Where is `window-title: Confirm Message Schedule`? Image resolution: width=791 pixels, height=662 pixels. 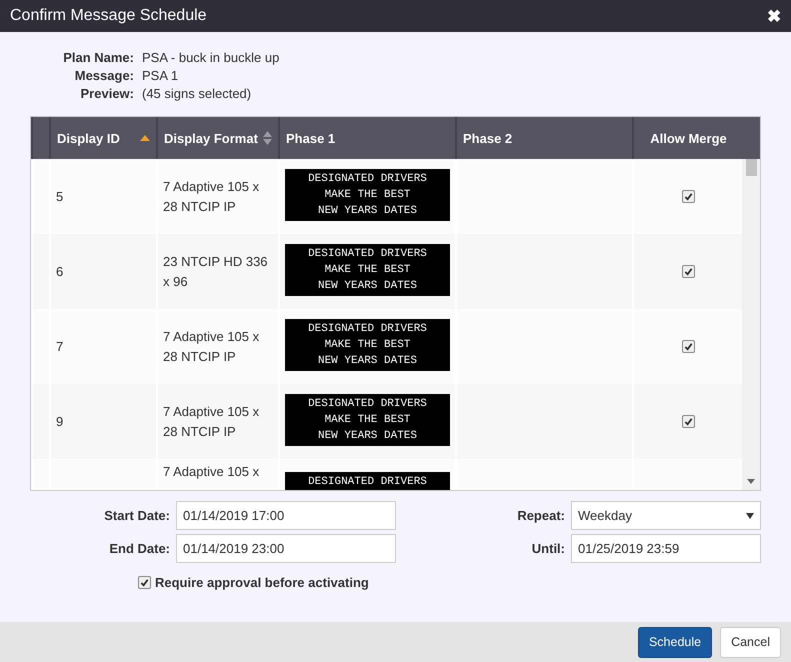
window-title: Confirm Message Schedule is located at coordinates (108, 16).